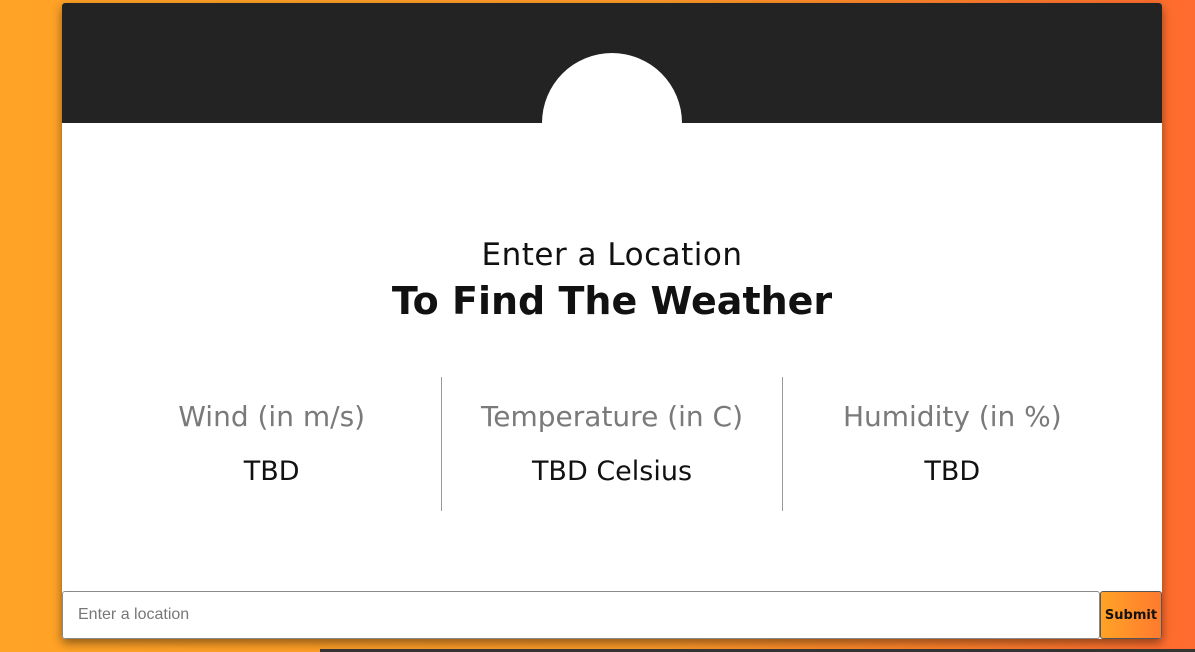 The height and width of the screenshot is (652, 1195). I want to click on stat-label: Temperature (in C), so click(612, 416).